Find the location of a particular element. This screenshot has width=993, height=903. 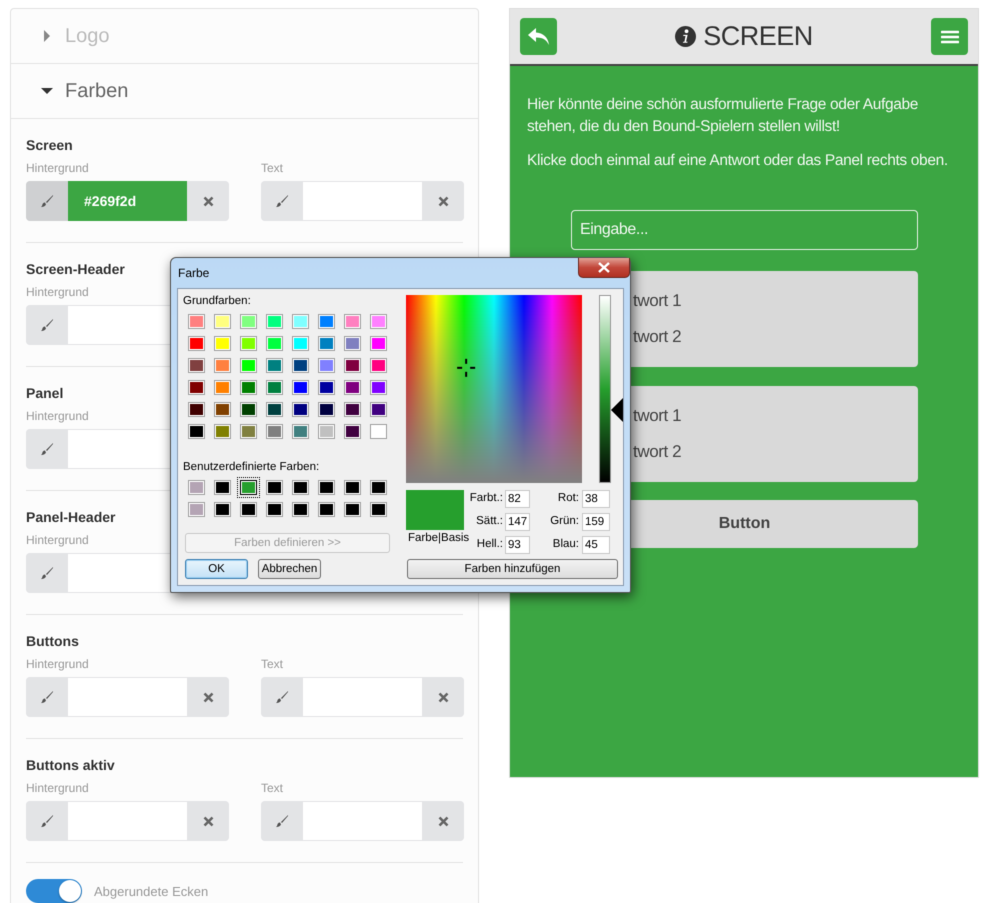

section-title: Panel is located at coordinates (45, 393).